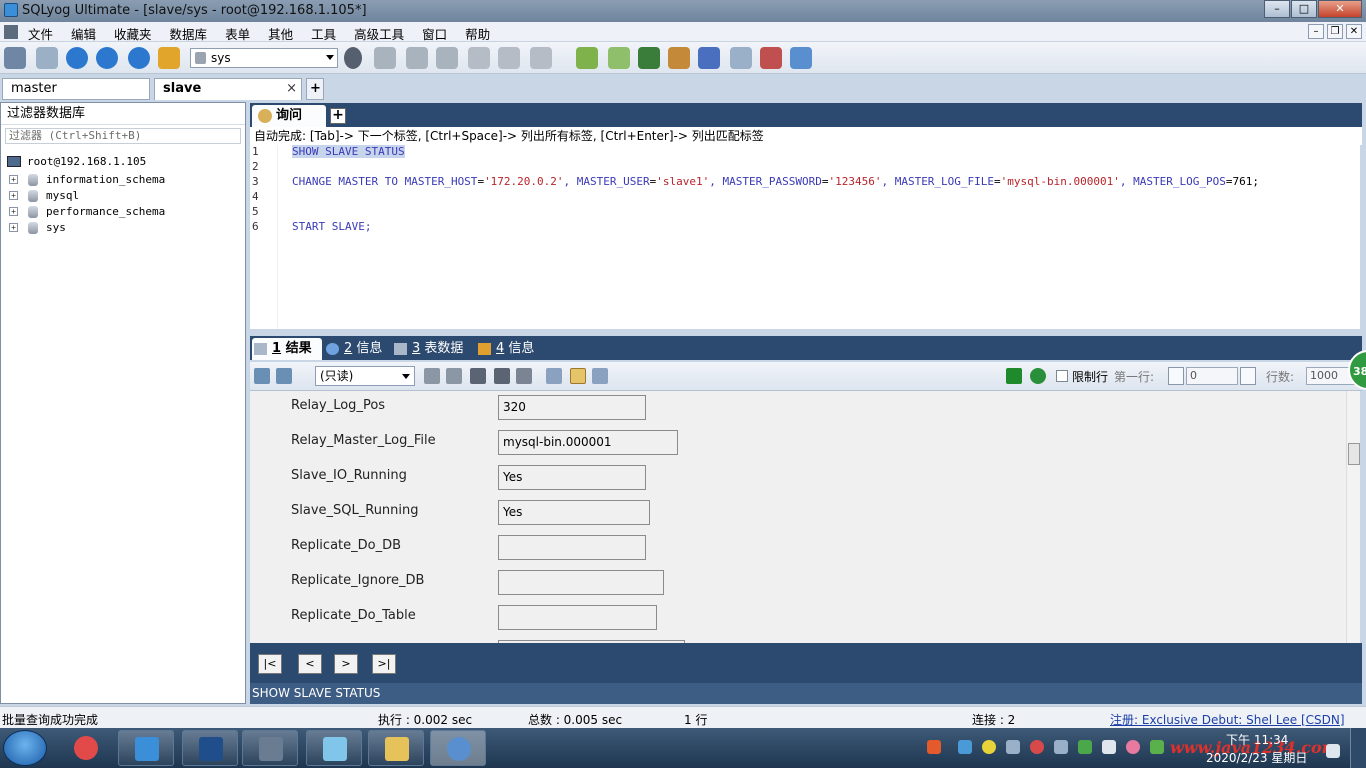 The height and width of the screenshot is (768, 1366). Describe the element at coordinates (434, 33) in the screenshot. I see `menu-window: 窗口` at that location.